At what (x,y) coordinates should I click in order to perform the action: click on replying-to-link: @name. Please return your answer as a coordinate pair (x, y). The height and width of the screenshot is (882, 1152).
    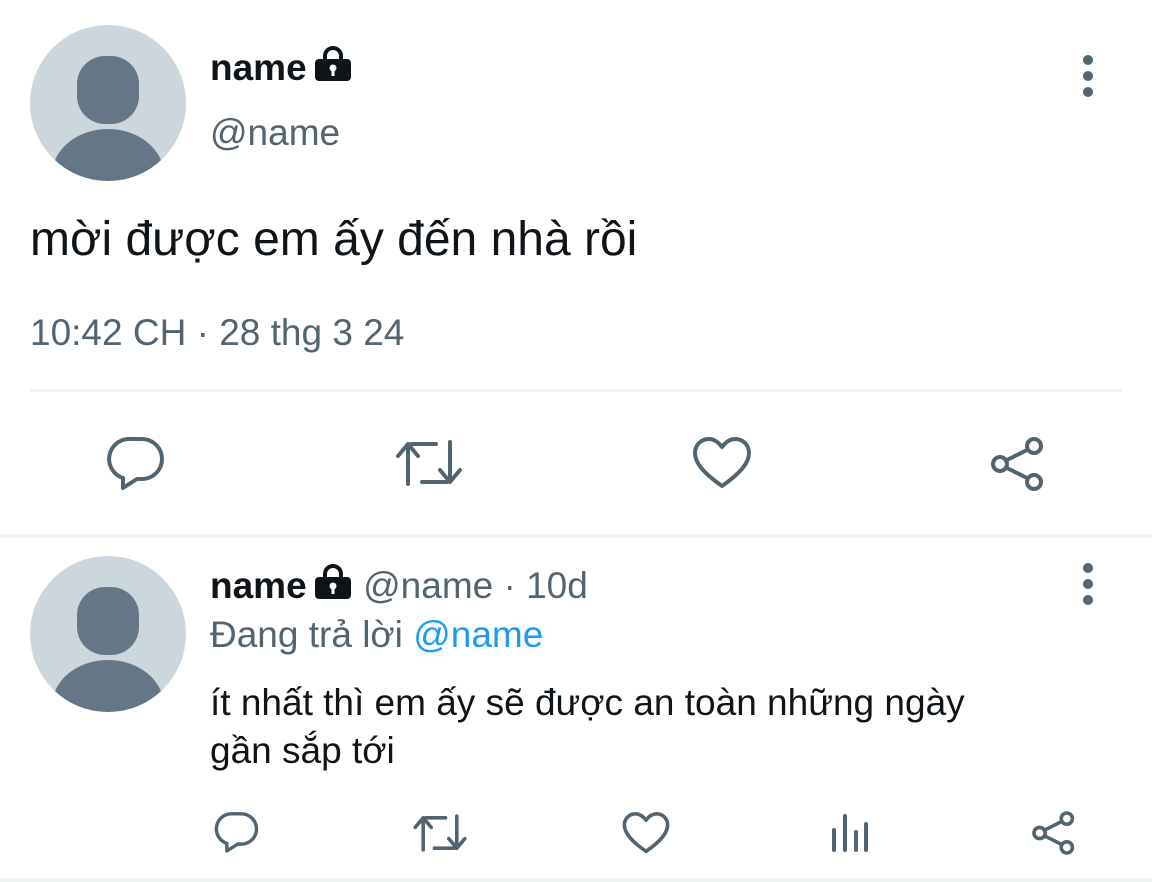
    Looking at the image, I should click on (478, 634).